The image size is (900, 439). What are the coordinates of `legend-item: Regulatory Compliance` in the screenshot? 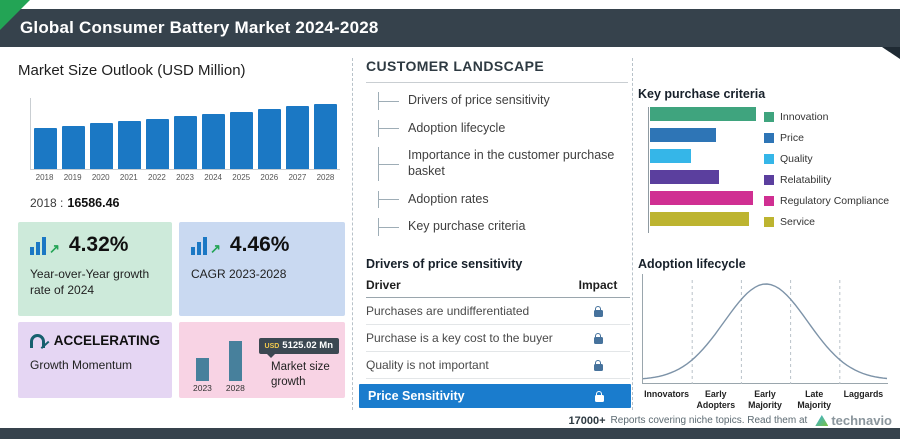 It's located at (826, 200).